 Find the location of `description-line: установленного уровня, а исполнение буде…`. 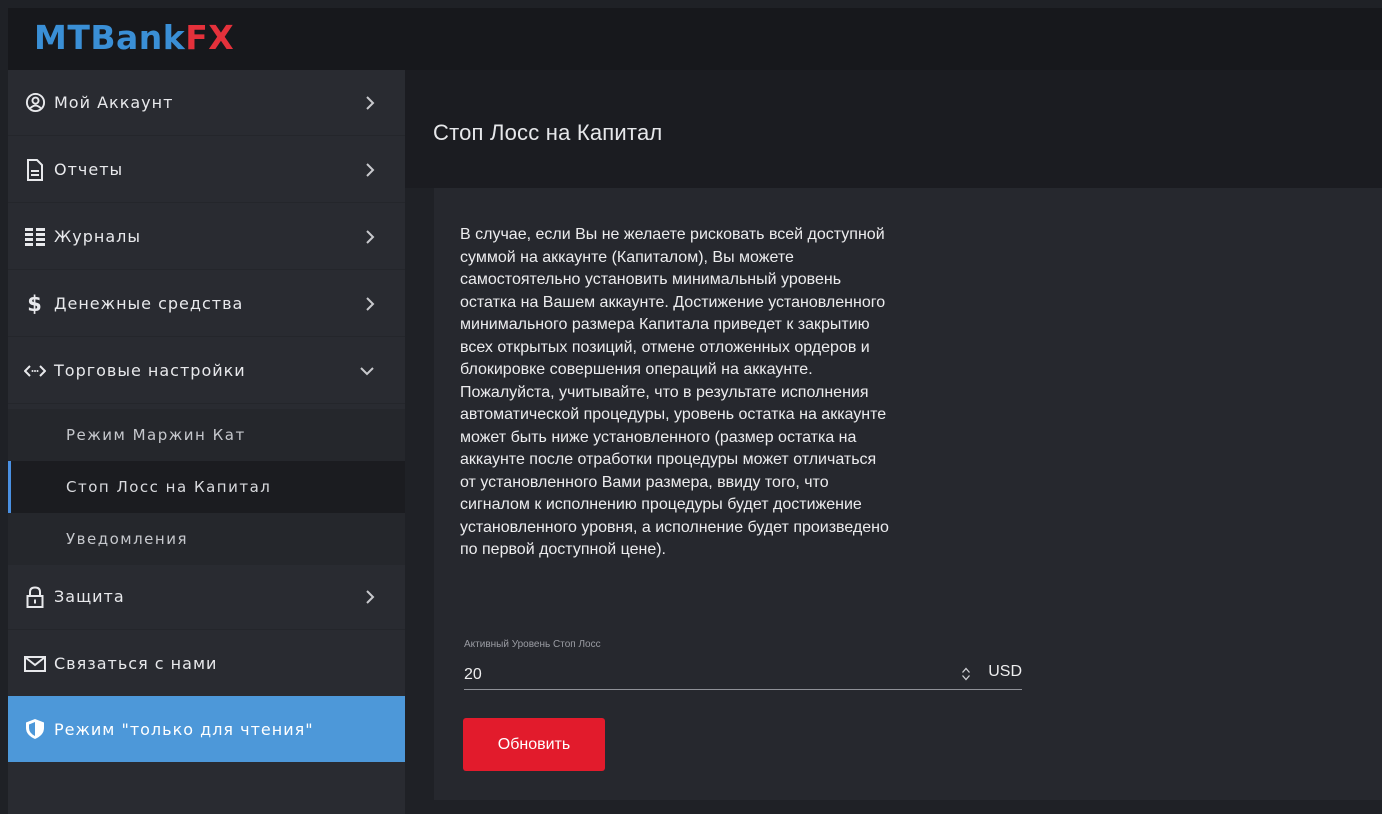

description-line: установленного уровня, а исполнение буде… is located at coordinates (674, 527).